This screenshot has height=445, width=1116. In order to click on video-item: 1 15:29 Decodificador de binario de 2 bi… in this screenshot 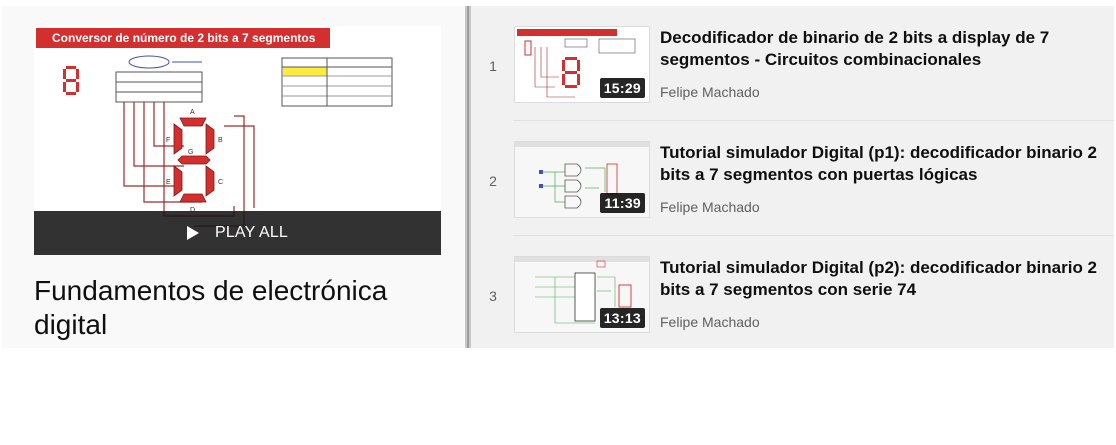, I will do `click(792, 63)`.